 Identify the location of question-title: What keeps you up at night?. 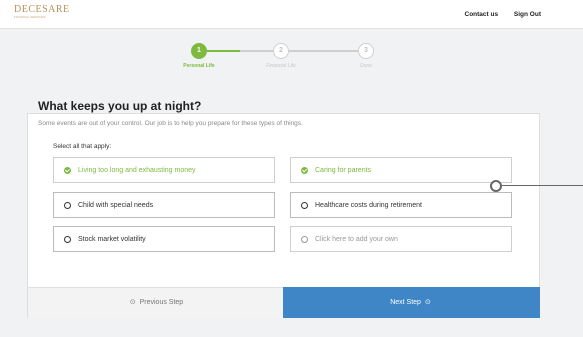
(120, 106).